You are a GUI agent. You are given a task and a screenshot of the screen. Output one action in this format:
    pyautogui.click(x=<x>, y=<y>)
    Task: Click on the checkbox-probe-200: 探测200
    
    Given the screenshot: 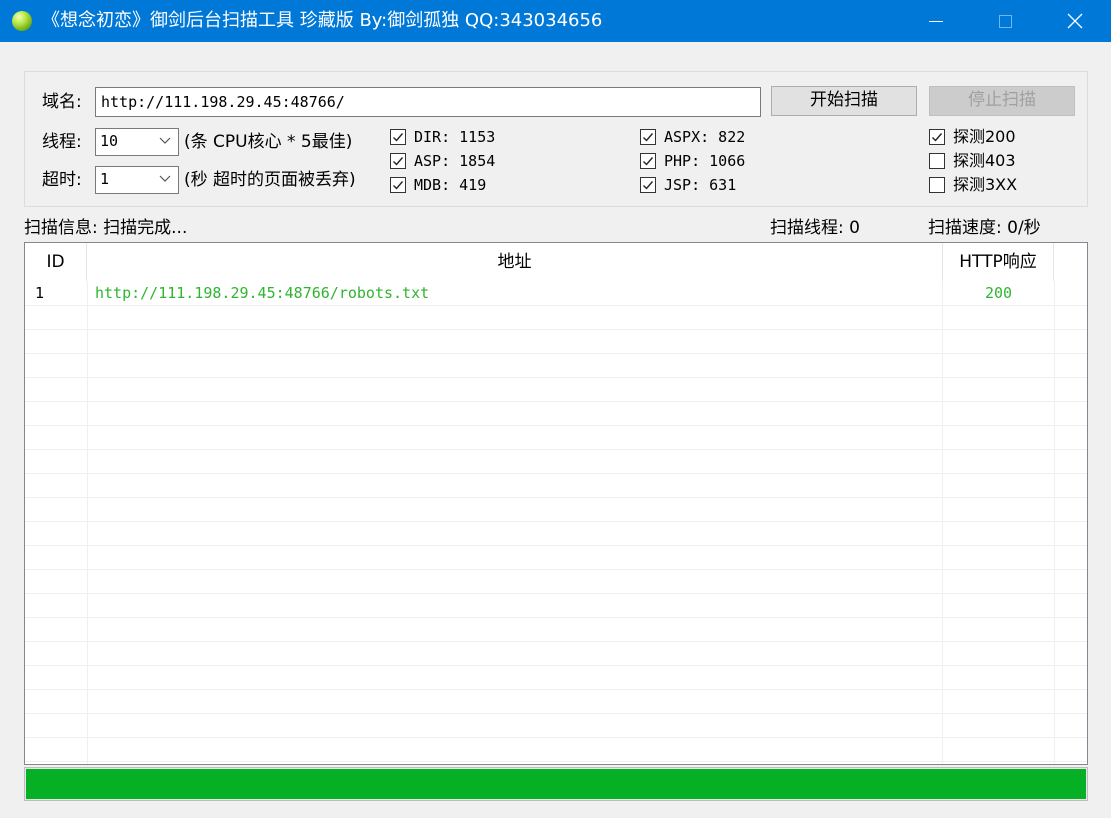 What is the action you would take?
    pyautogui.click(x=972, y=137)
    